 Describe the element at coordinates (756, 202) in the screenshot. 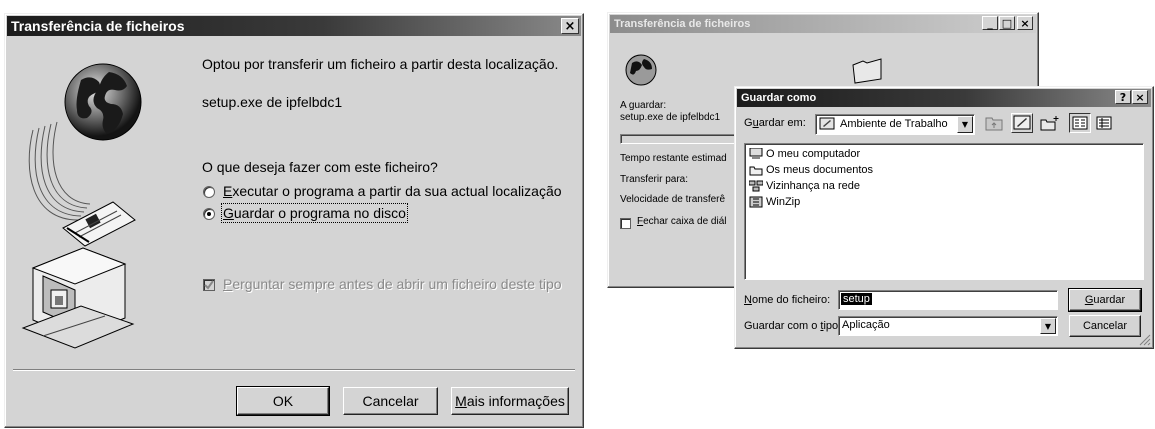

I see `winzip-icon` at that location.